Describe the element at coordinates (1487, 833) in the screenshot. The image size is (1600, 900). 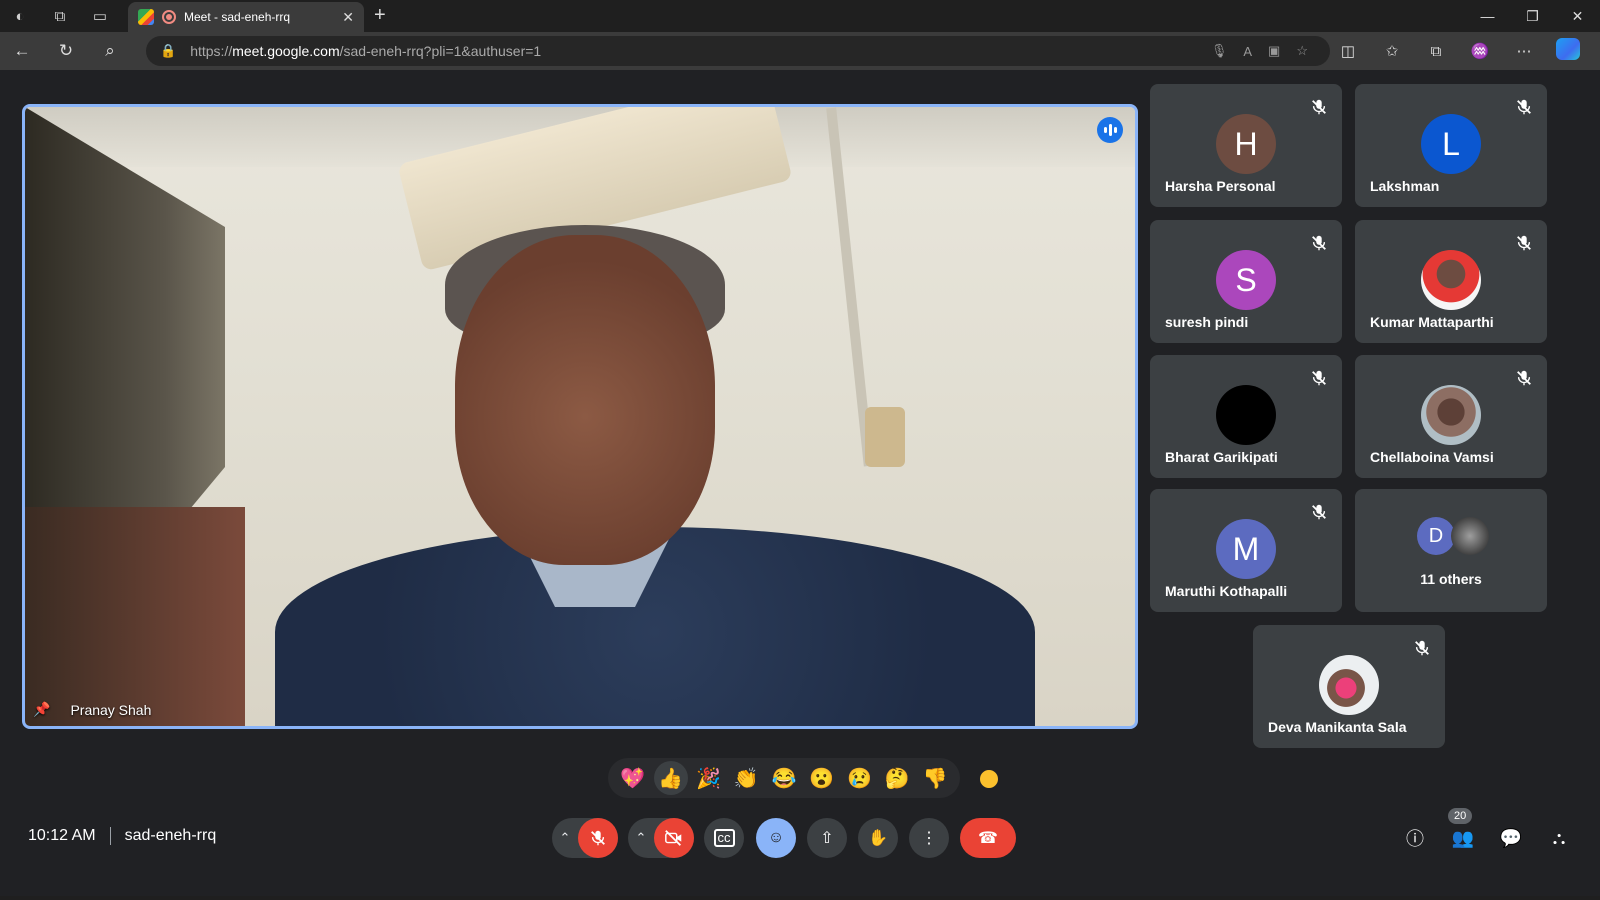
I see `side-controls: ⓘ 20 👥 💬 ⛬` at that location.